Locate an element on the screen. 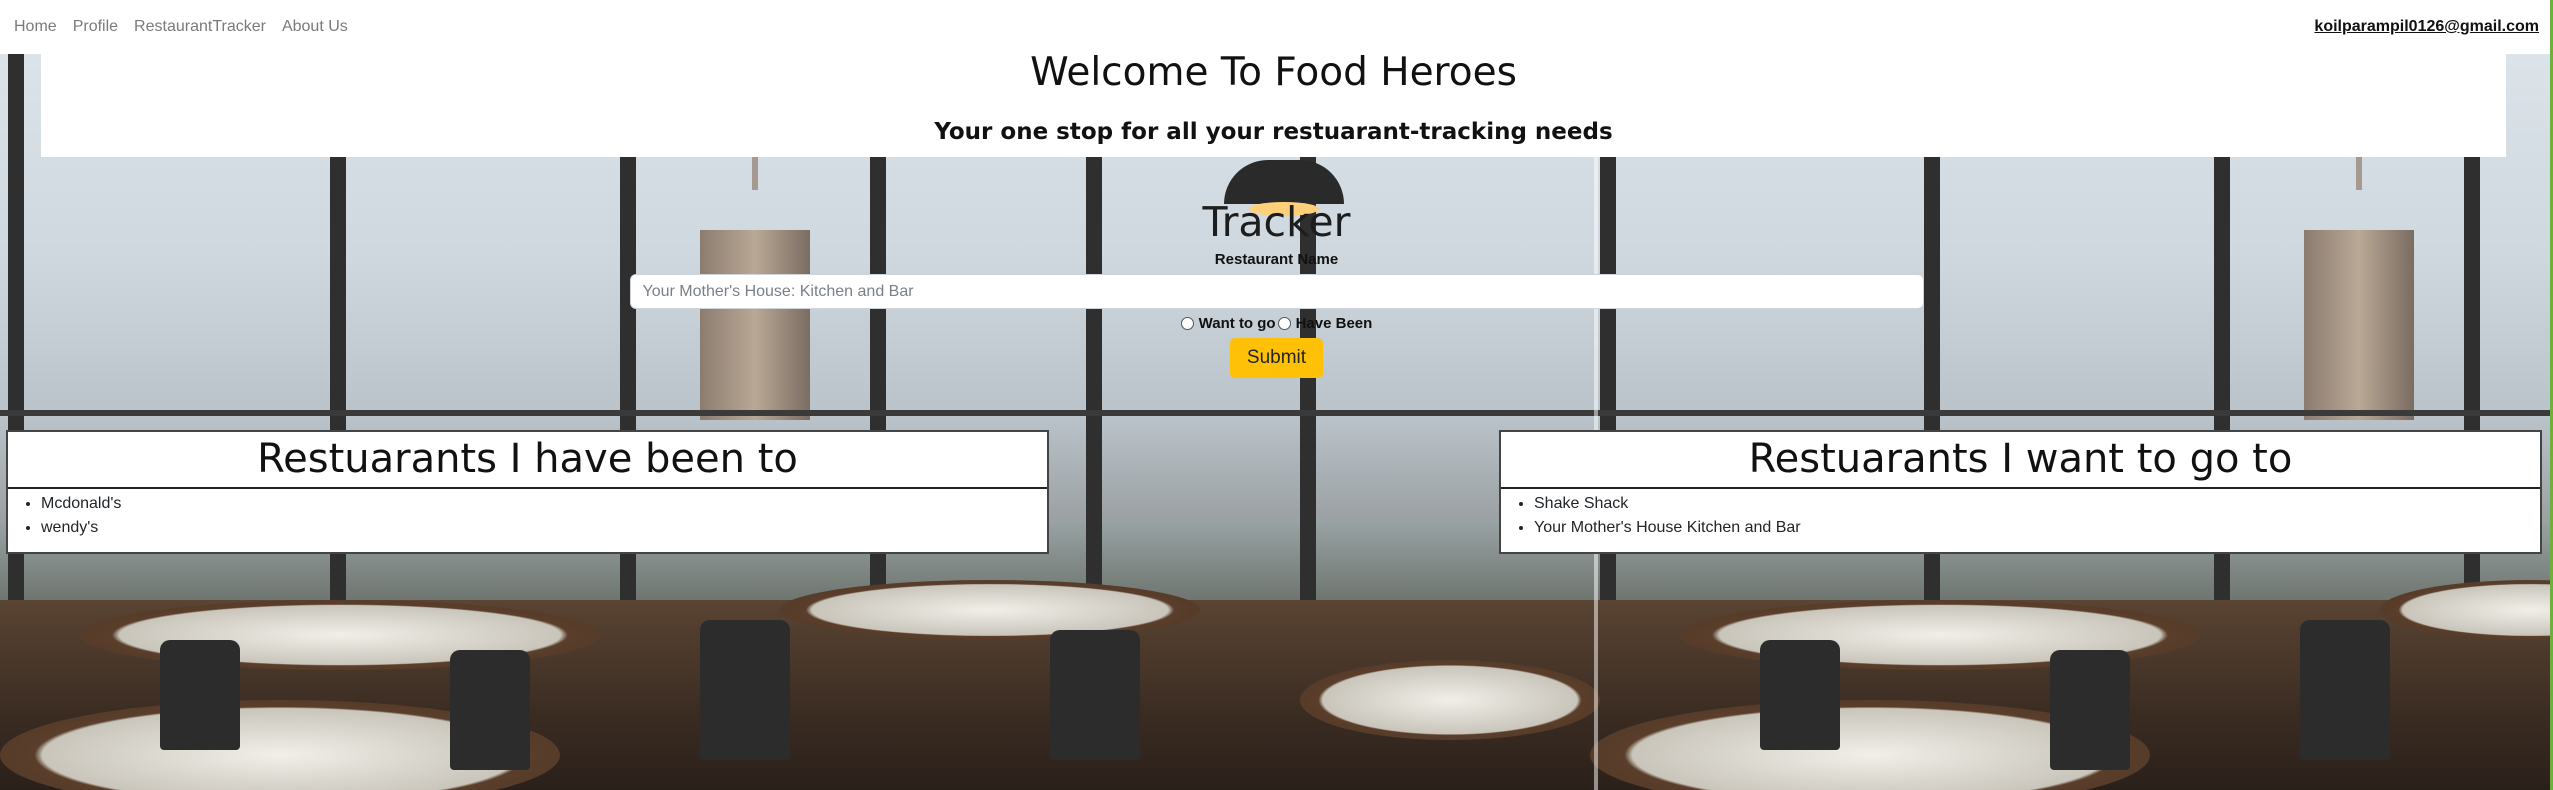 This screenshot has width=2553, height=790. nav-links: Home Profile RestaurantTracker About Us is located at coordinates (181, 27).